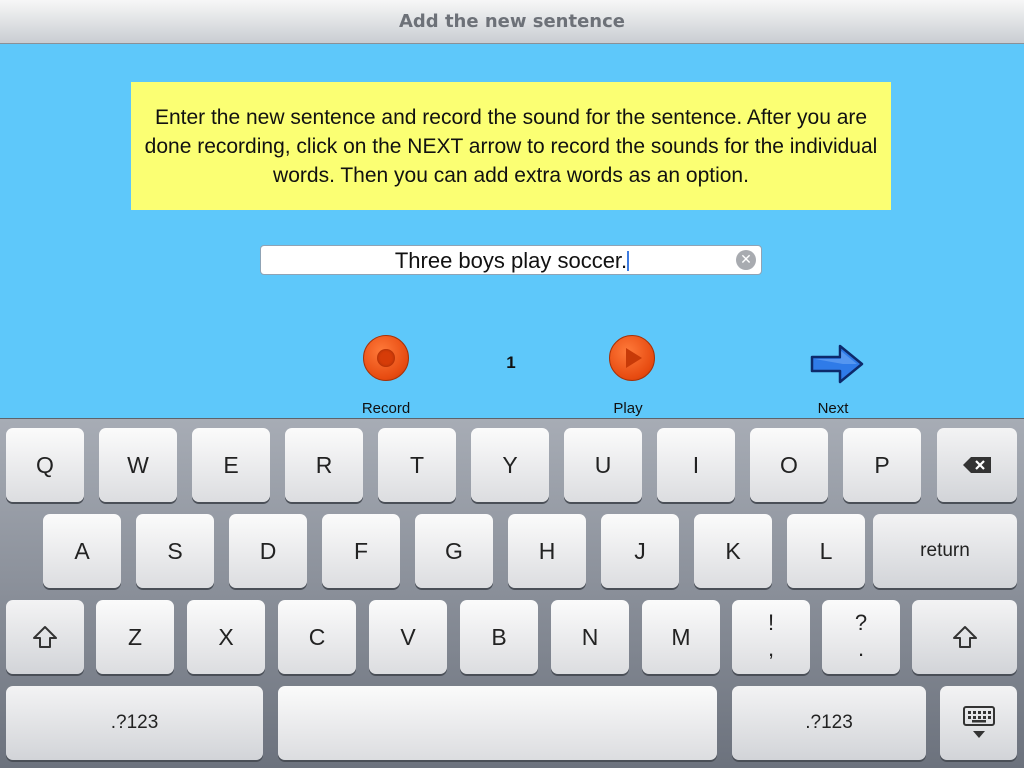 The image size is (1024, 768). Describe the element at coordinates (175, 551) in the screenshot. I see `key-s: S` at that location.